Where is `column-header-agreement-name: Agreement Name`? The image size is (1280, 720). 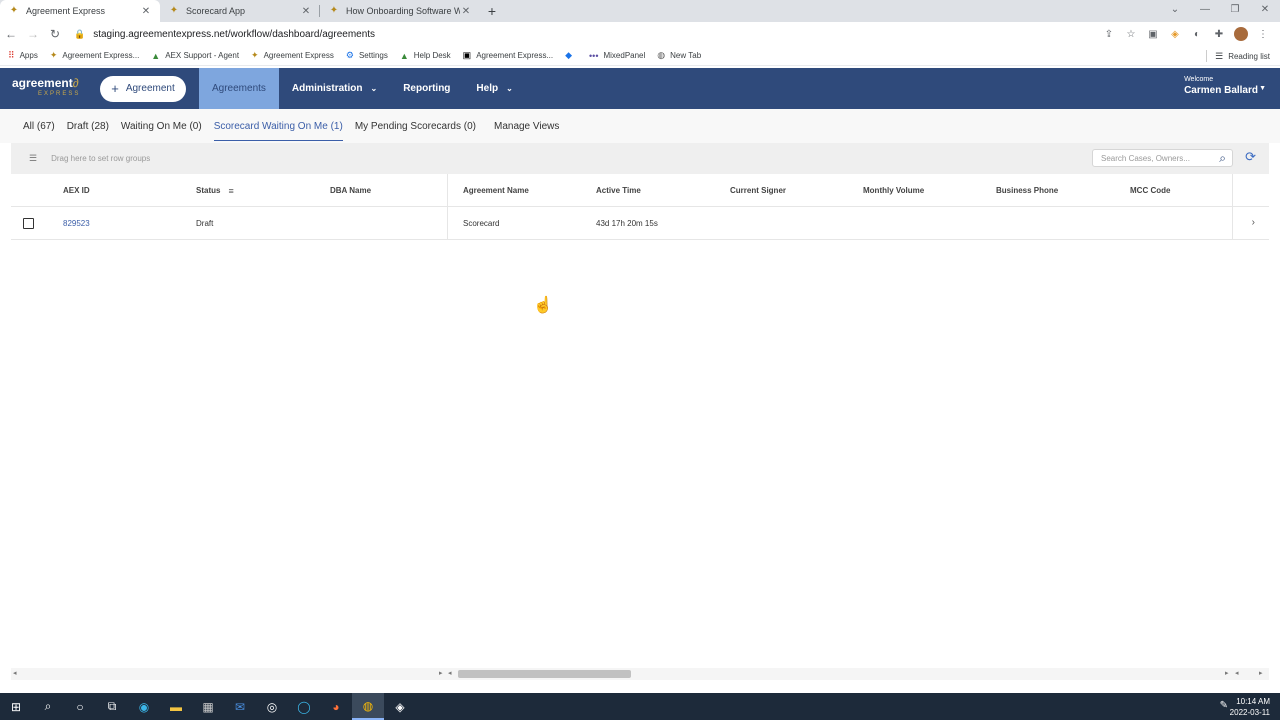 column-header-agreement-name: Agreement Name is located at coordinates (496, 190).